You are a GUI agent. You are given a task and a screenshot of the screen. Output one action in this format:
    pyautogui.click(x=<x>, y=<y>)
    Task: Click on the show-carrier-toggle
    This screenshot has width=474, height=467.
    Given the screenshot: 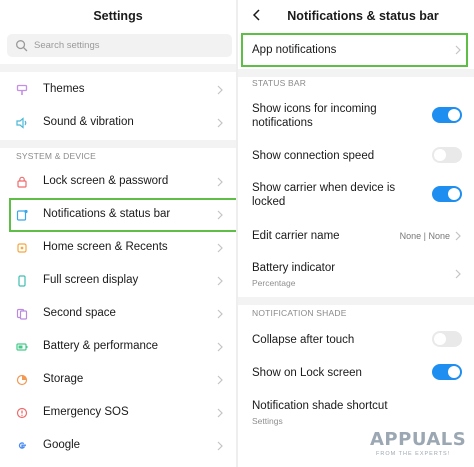 What is the action you would take?
    pyautogui.click(x=447, y=194)
    